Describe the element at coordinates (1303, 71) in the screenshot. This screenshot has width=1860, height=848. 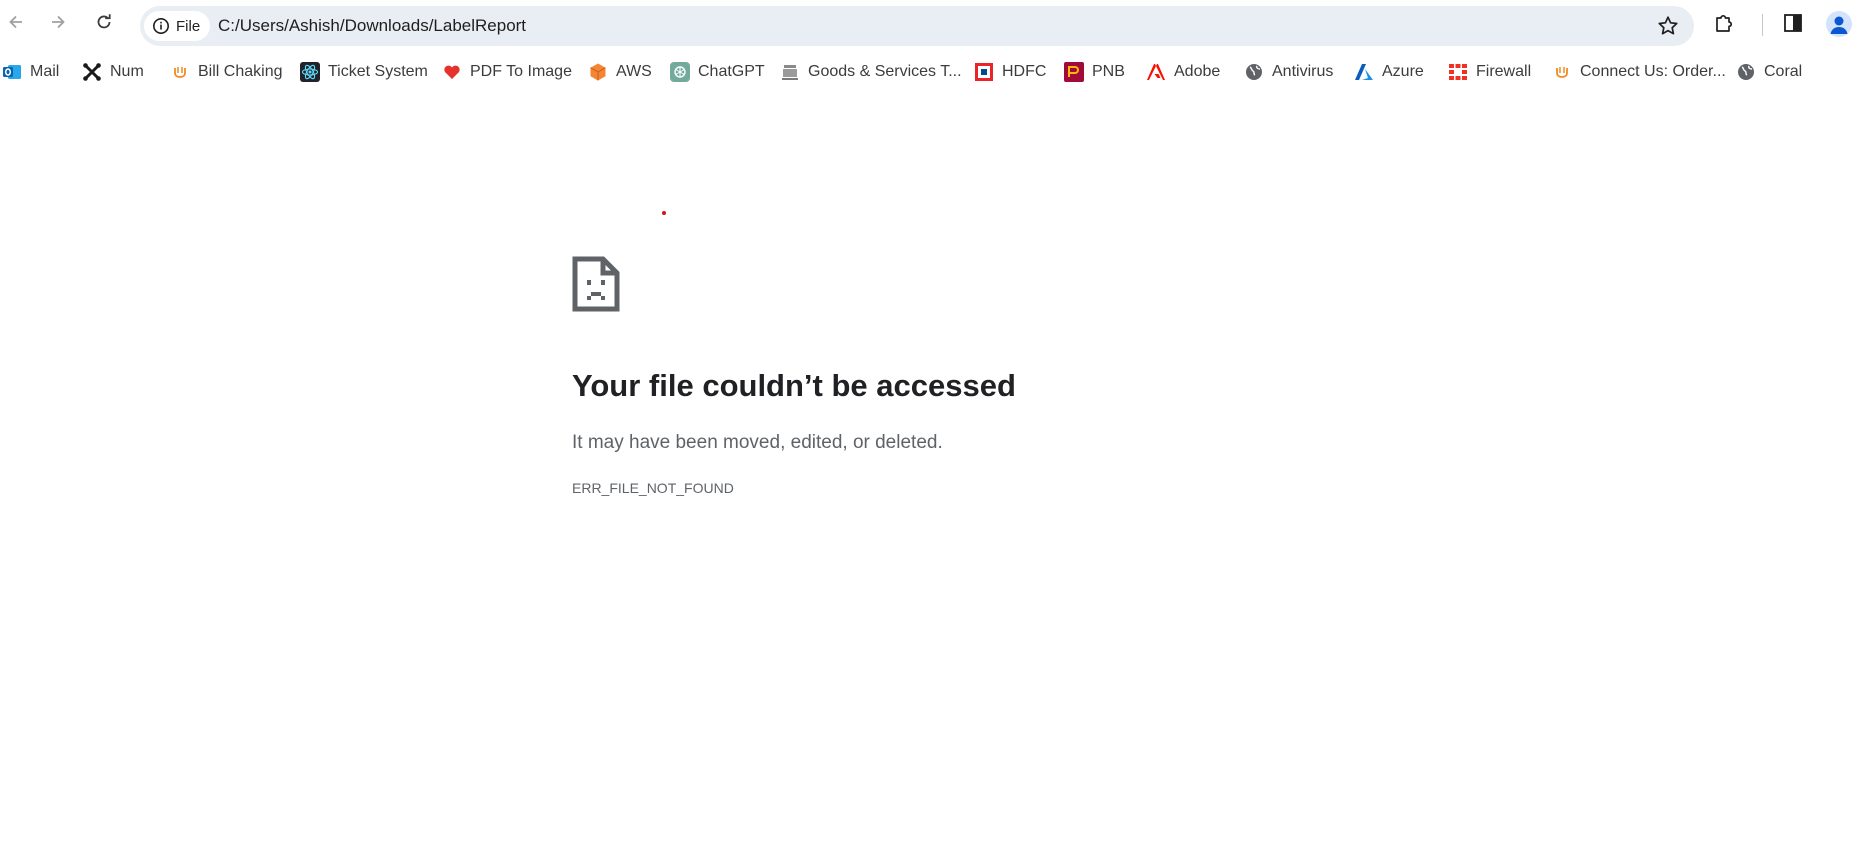
I see `bookmark-label: Antivirus` at that location.